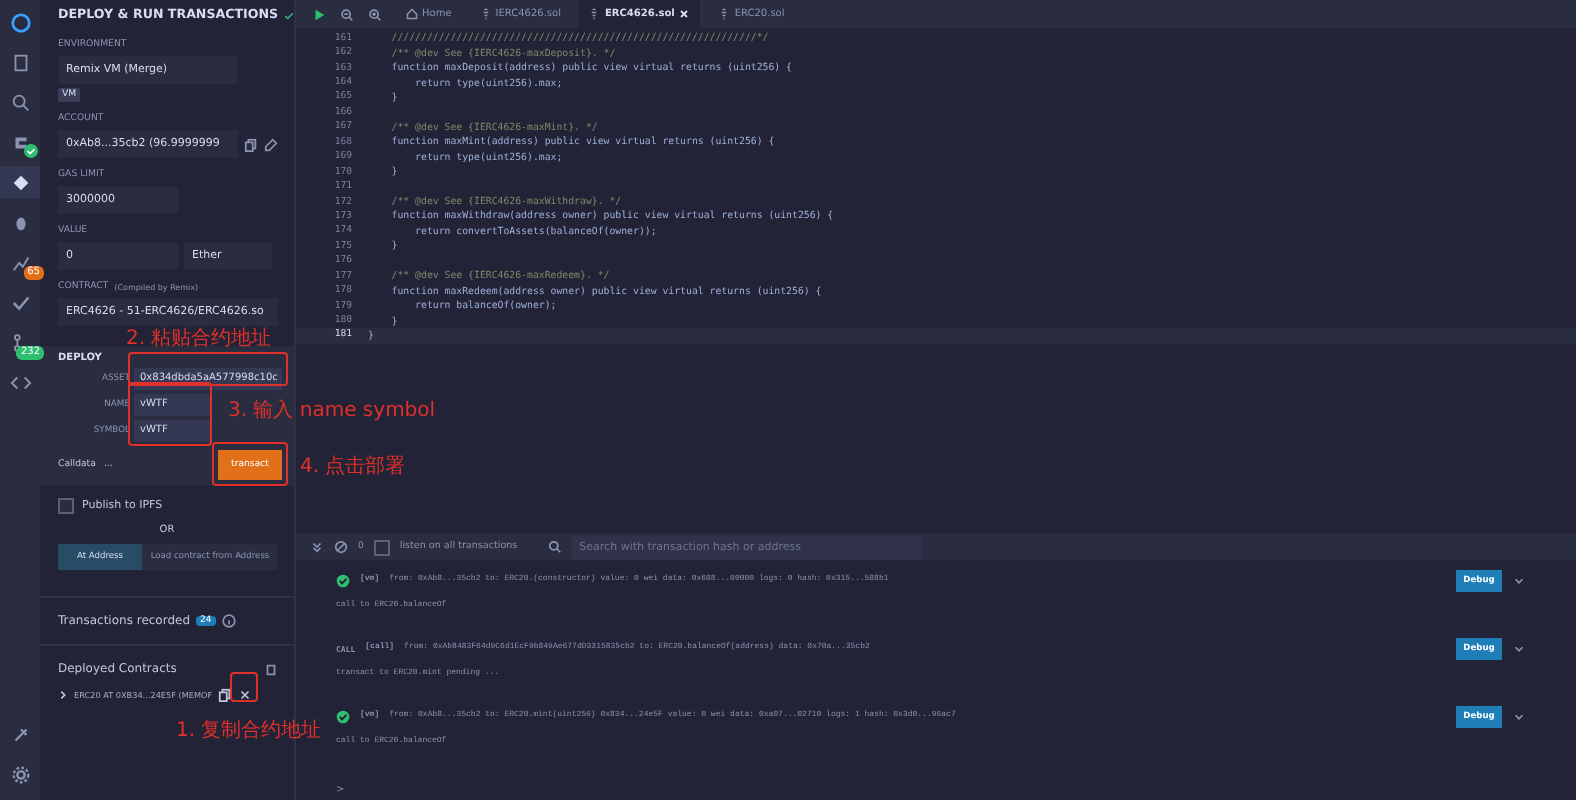 The width and height of the screenshot is (1576, 800). Describe the element at coordinates (341, 547) in the screenshot. I see `clear-icon` at that location.